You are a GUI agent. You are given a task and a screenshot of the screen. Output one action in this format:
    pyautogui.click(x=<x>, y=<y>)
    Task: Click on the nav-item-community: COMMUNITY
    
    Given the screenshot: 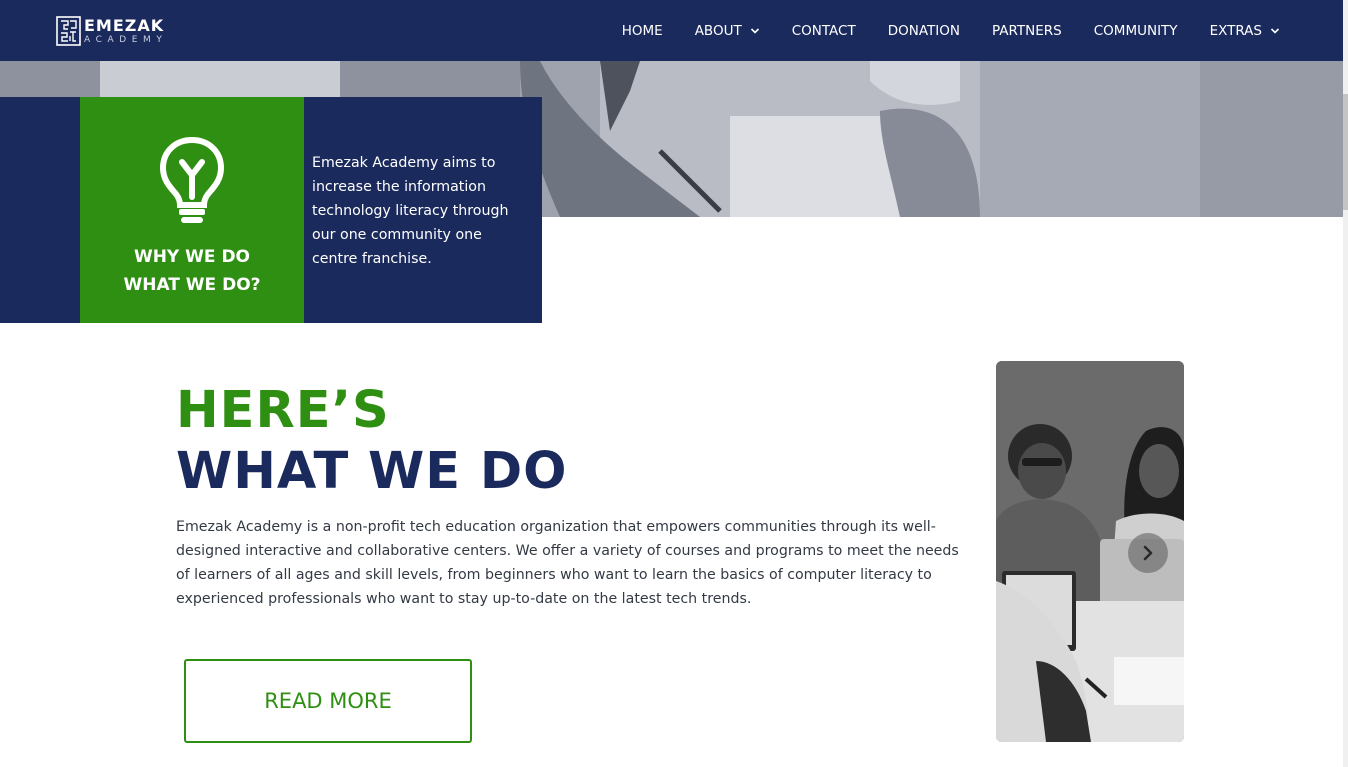 What is the action you would take?
    pyautogui.click(x=1136, y=31)
    